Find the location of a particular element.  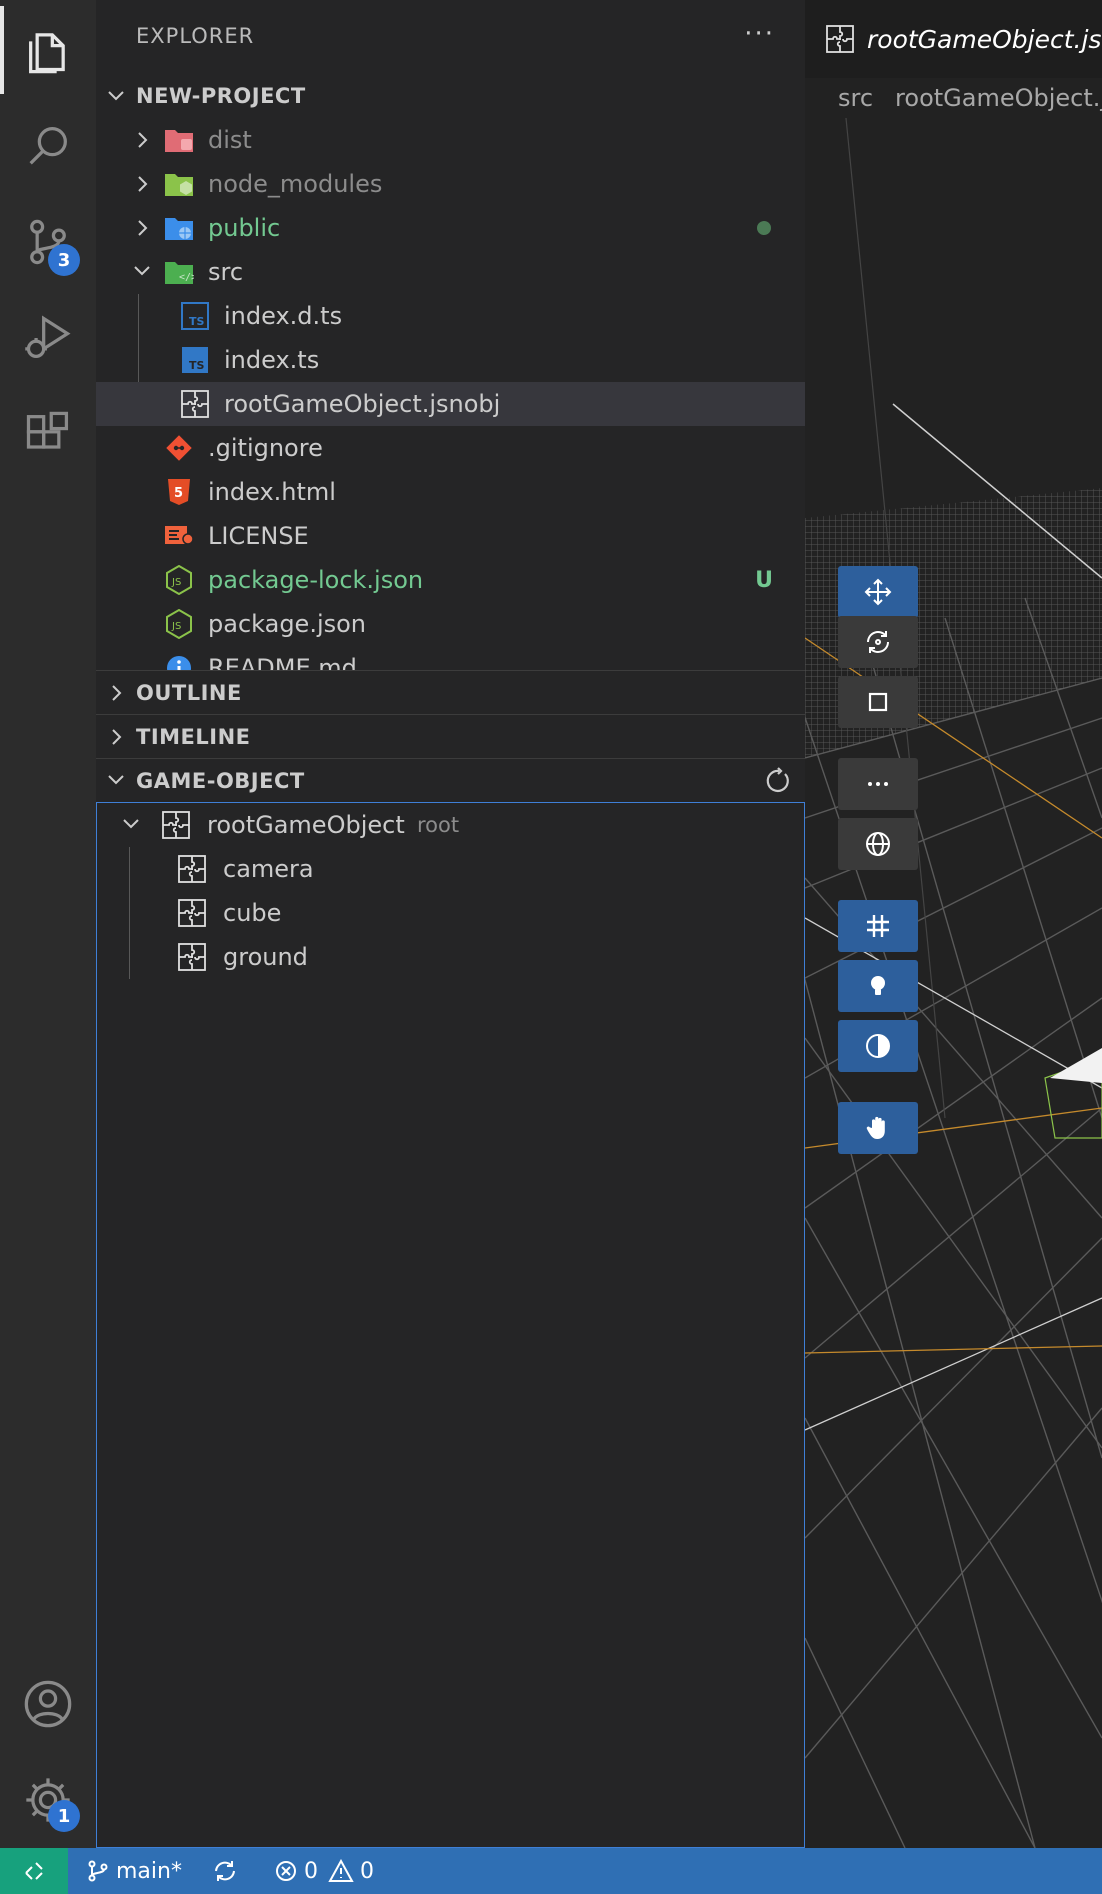

extensions-icon is located at coordinates (47, 430).